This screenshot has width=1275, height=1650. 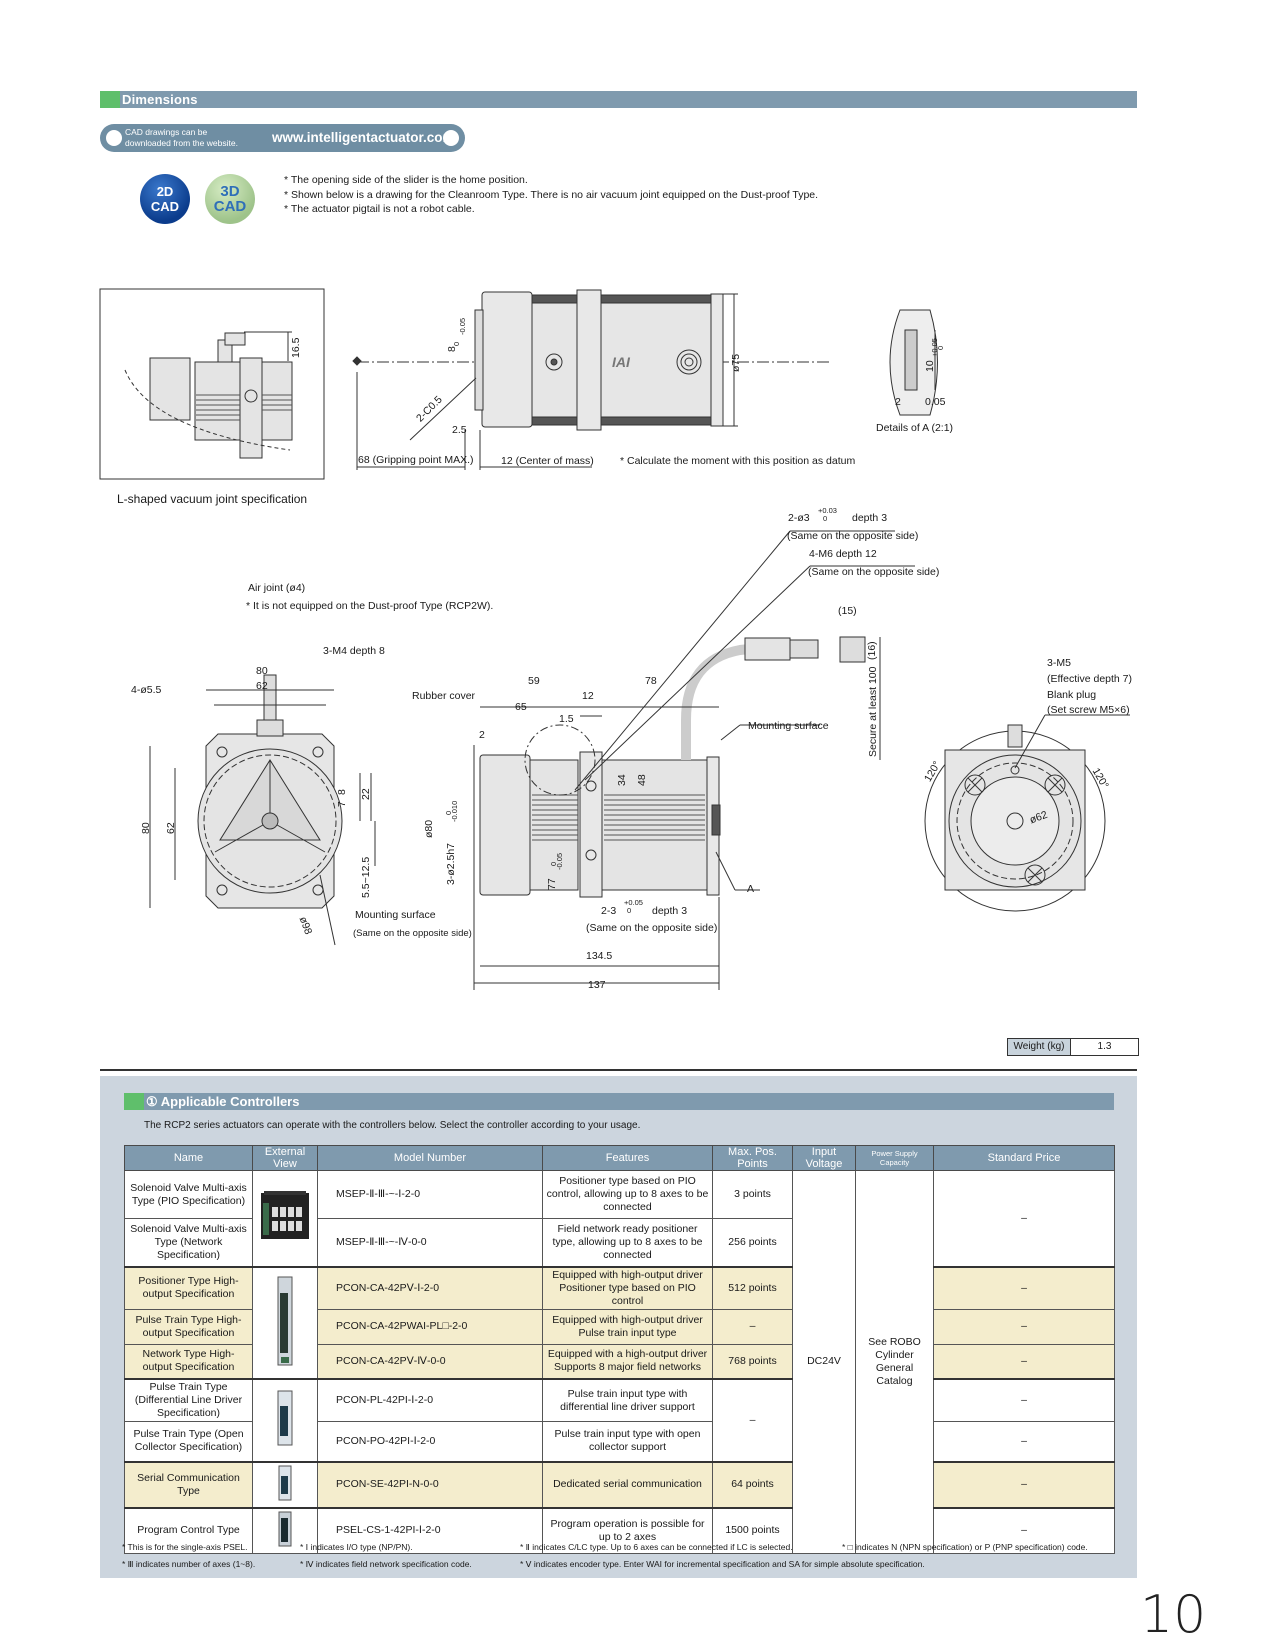 I want to click on rear-view, so click(x=1027, y=813).